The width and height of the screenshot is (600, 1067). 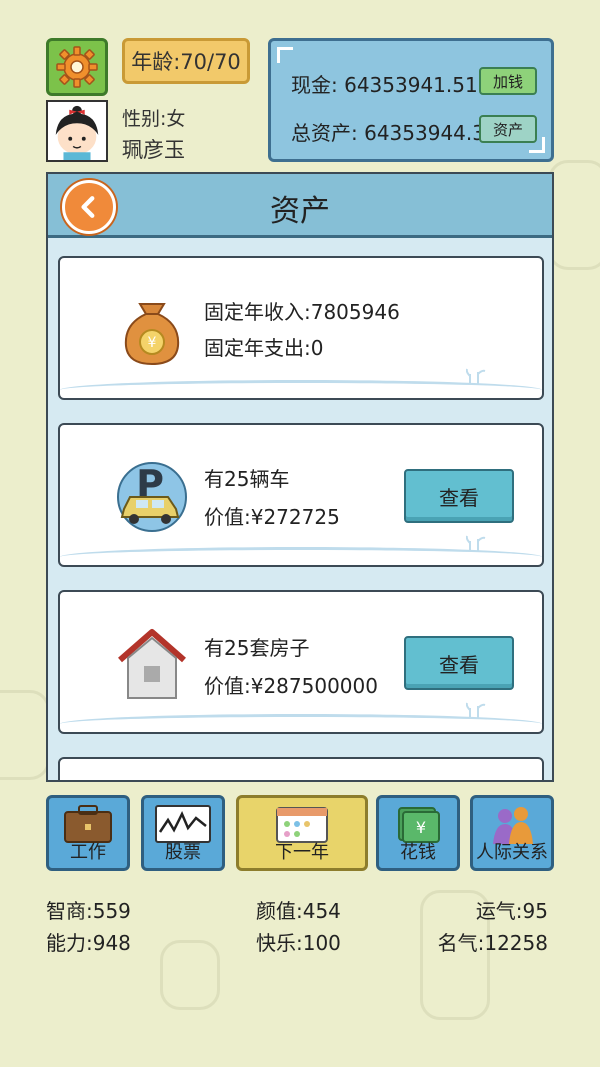 I want to click on nav-work-button: 工作, so click(x=88, y=833).